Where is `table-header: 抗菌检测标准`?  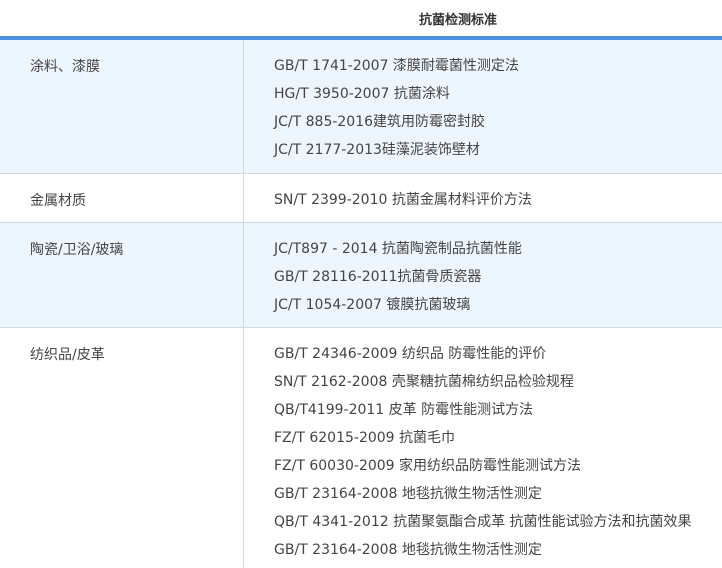
table-header: 抗菌检测标准 is located at coordinates (361, 18).